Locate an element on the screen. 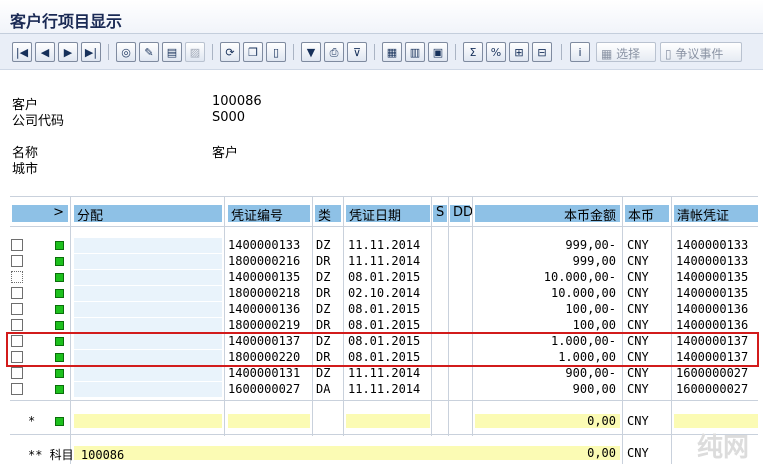 The width and height of the screenshot is (763, 470). document-number-cell: 1400000133 is located at coordinates (264, 245).